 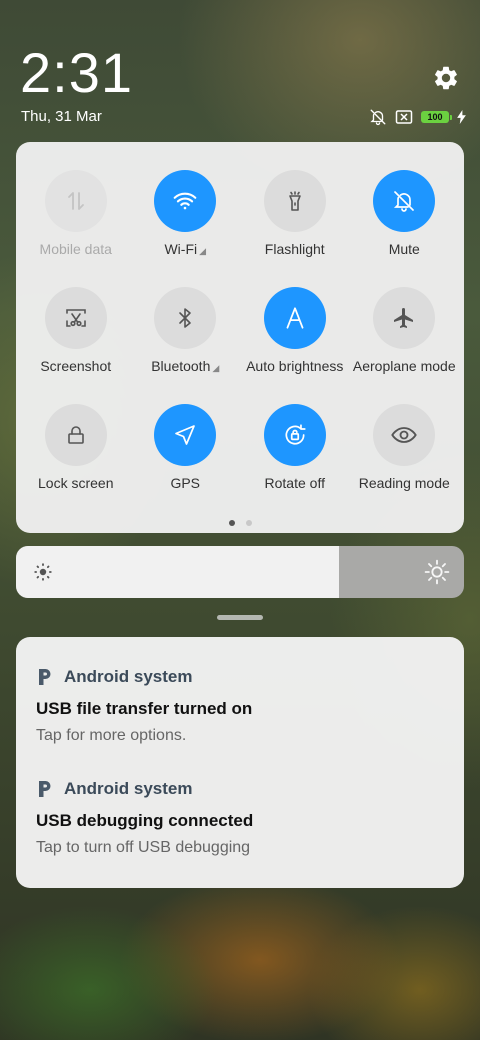 What do you see at coordinates (294, 483) in the screenshot?
I see `tile-rotate-off-label: Rotate off` at bounding box center [294, 483].